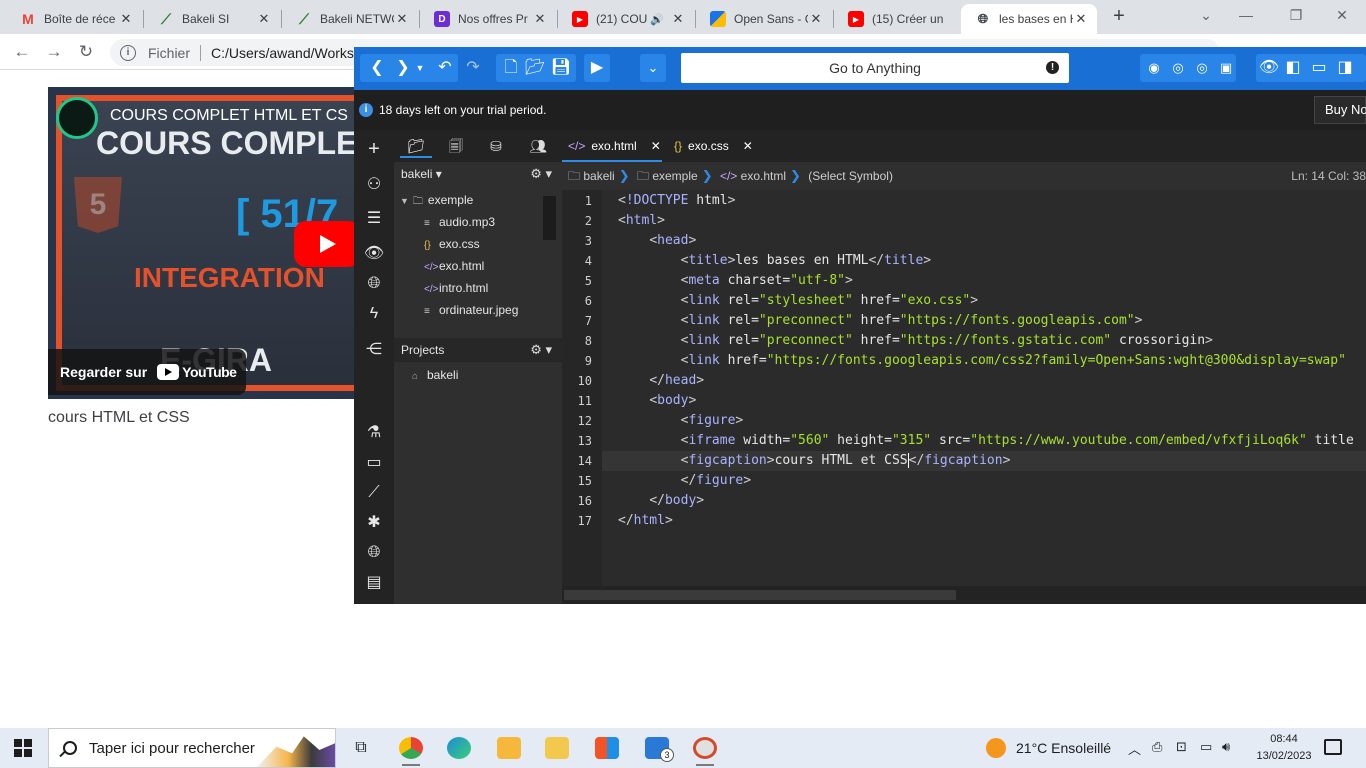  Describe the element at coordinates (128, 52) in the screenshot. I see `info-icon: i` at that location.